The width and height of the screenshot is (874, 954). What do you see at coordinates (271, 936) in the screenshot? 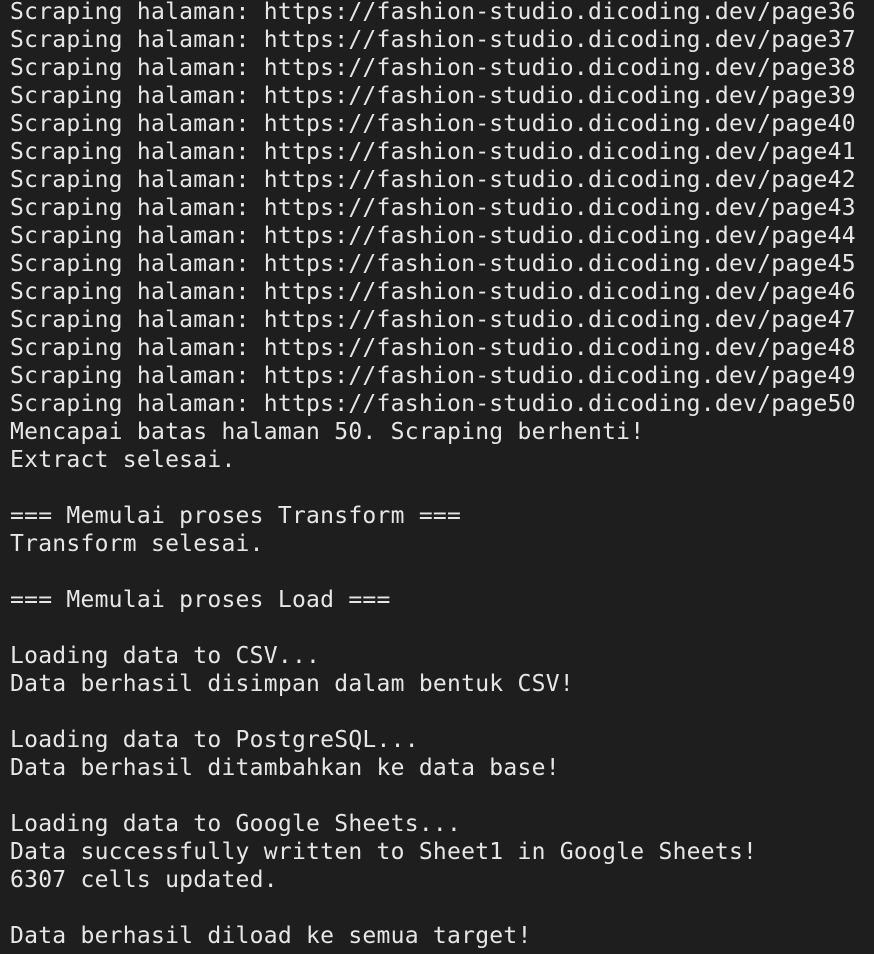
I see `terminal-line: Data berhasil diload ke semua target!` at bounding box center [271, 936].